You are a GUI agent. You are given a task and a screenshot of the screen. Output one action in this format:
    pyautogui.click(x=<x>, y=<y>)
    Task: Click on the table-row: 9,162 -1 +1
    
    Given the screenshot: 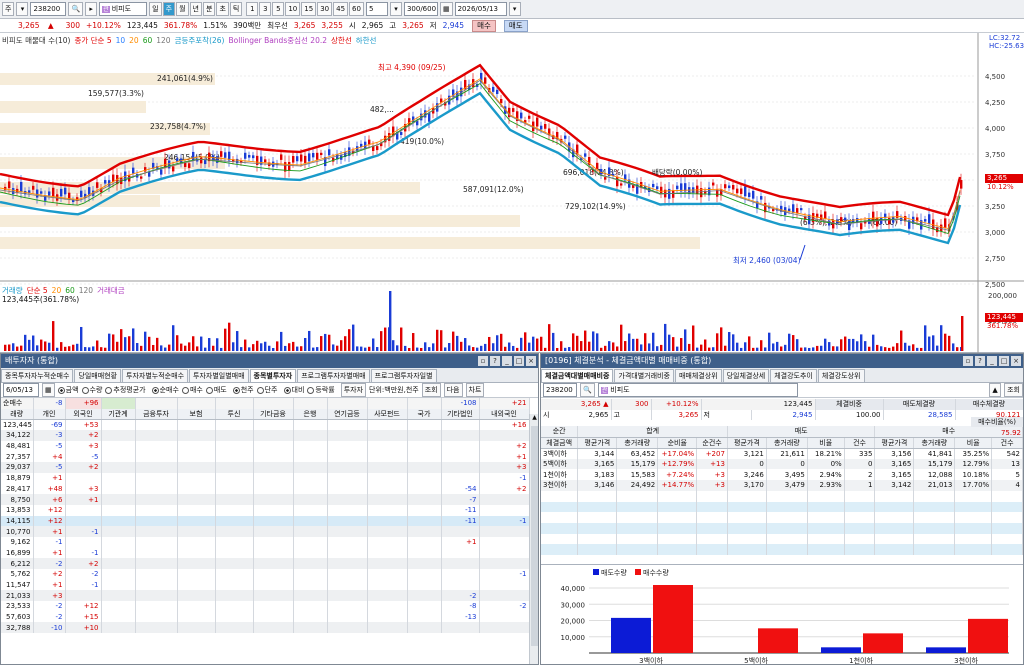 What is the action you would take?
    pyautogui.click(x=265, y=542)
    